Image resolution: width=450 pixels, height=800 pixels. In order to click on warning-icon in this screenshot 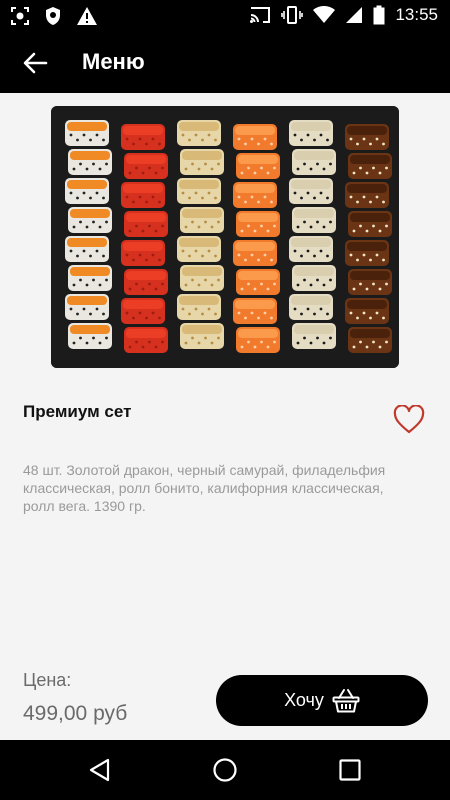, I will do `click(87, 16)`.